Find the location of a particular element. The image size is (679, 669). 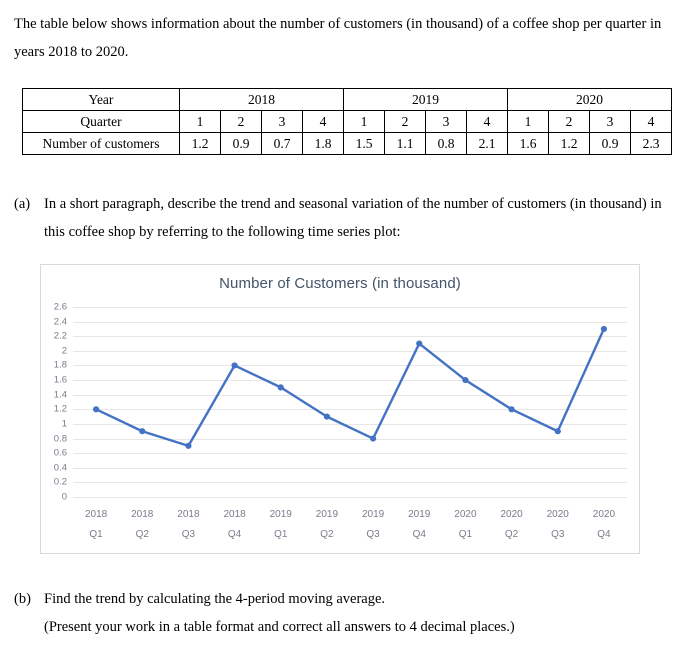

row-label-quarter: Quarter is located at coordinates (101, 121).